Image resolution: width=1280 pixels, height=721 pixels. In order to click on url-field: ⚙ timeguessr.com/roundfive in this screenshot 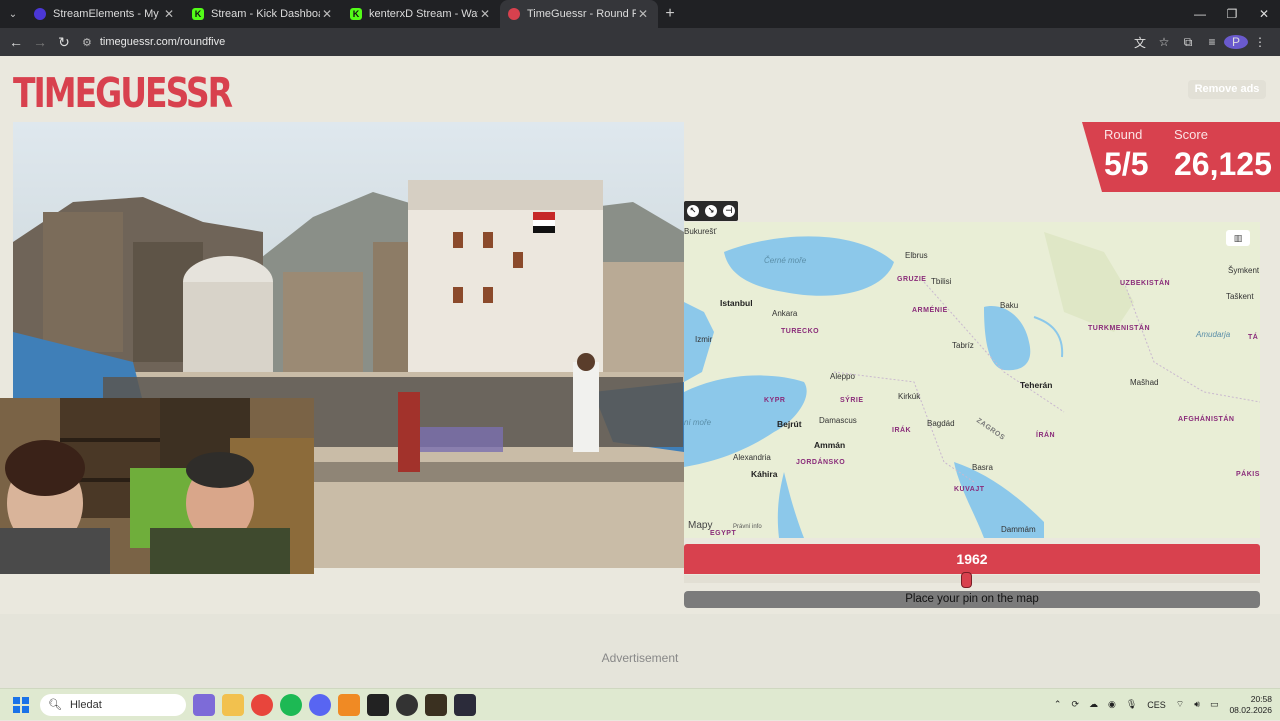, I will do `click(587, 42)`.